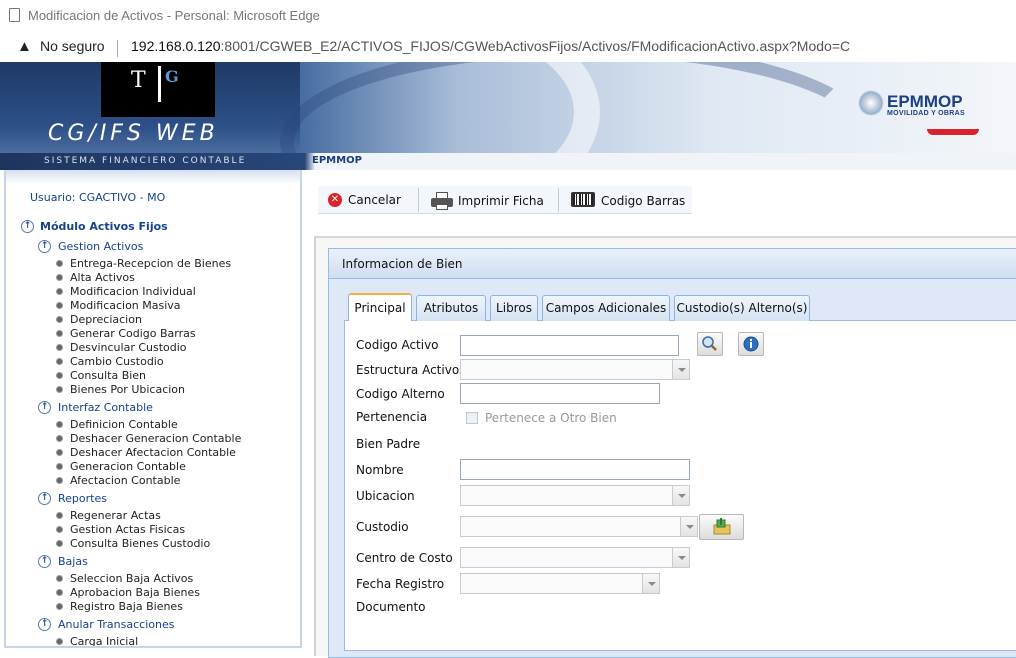  What do you see at coordinates (128, 347) in the screenshot?
I see `menu-item: Desvincular Custodio` at bounding box center [128, 347].